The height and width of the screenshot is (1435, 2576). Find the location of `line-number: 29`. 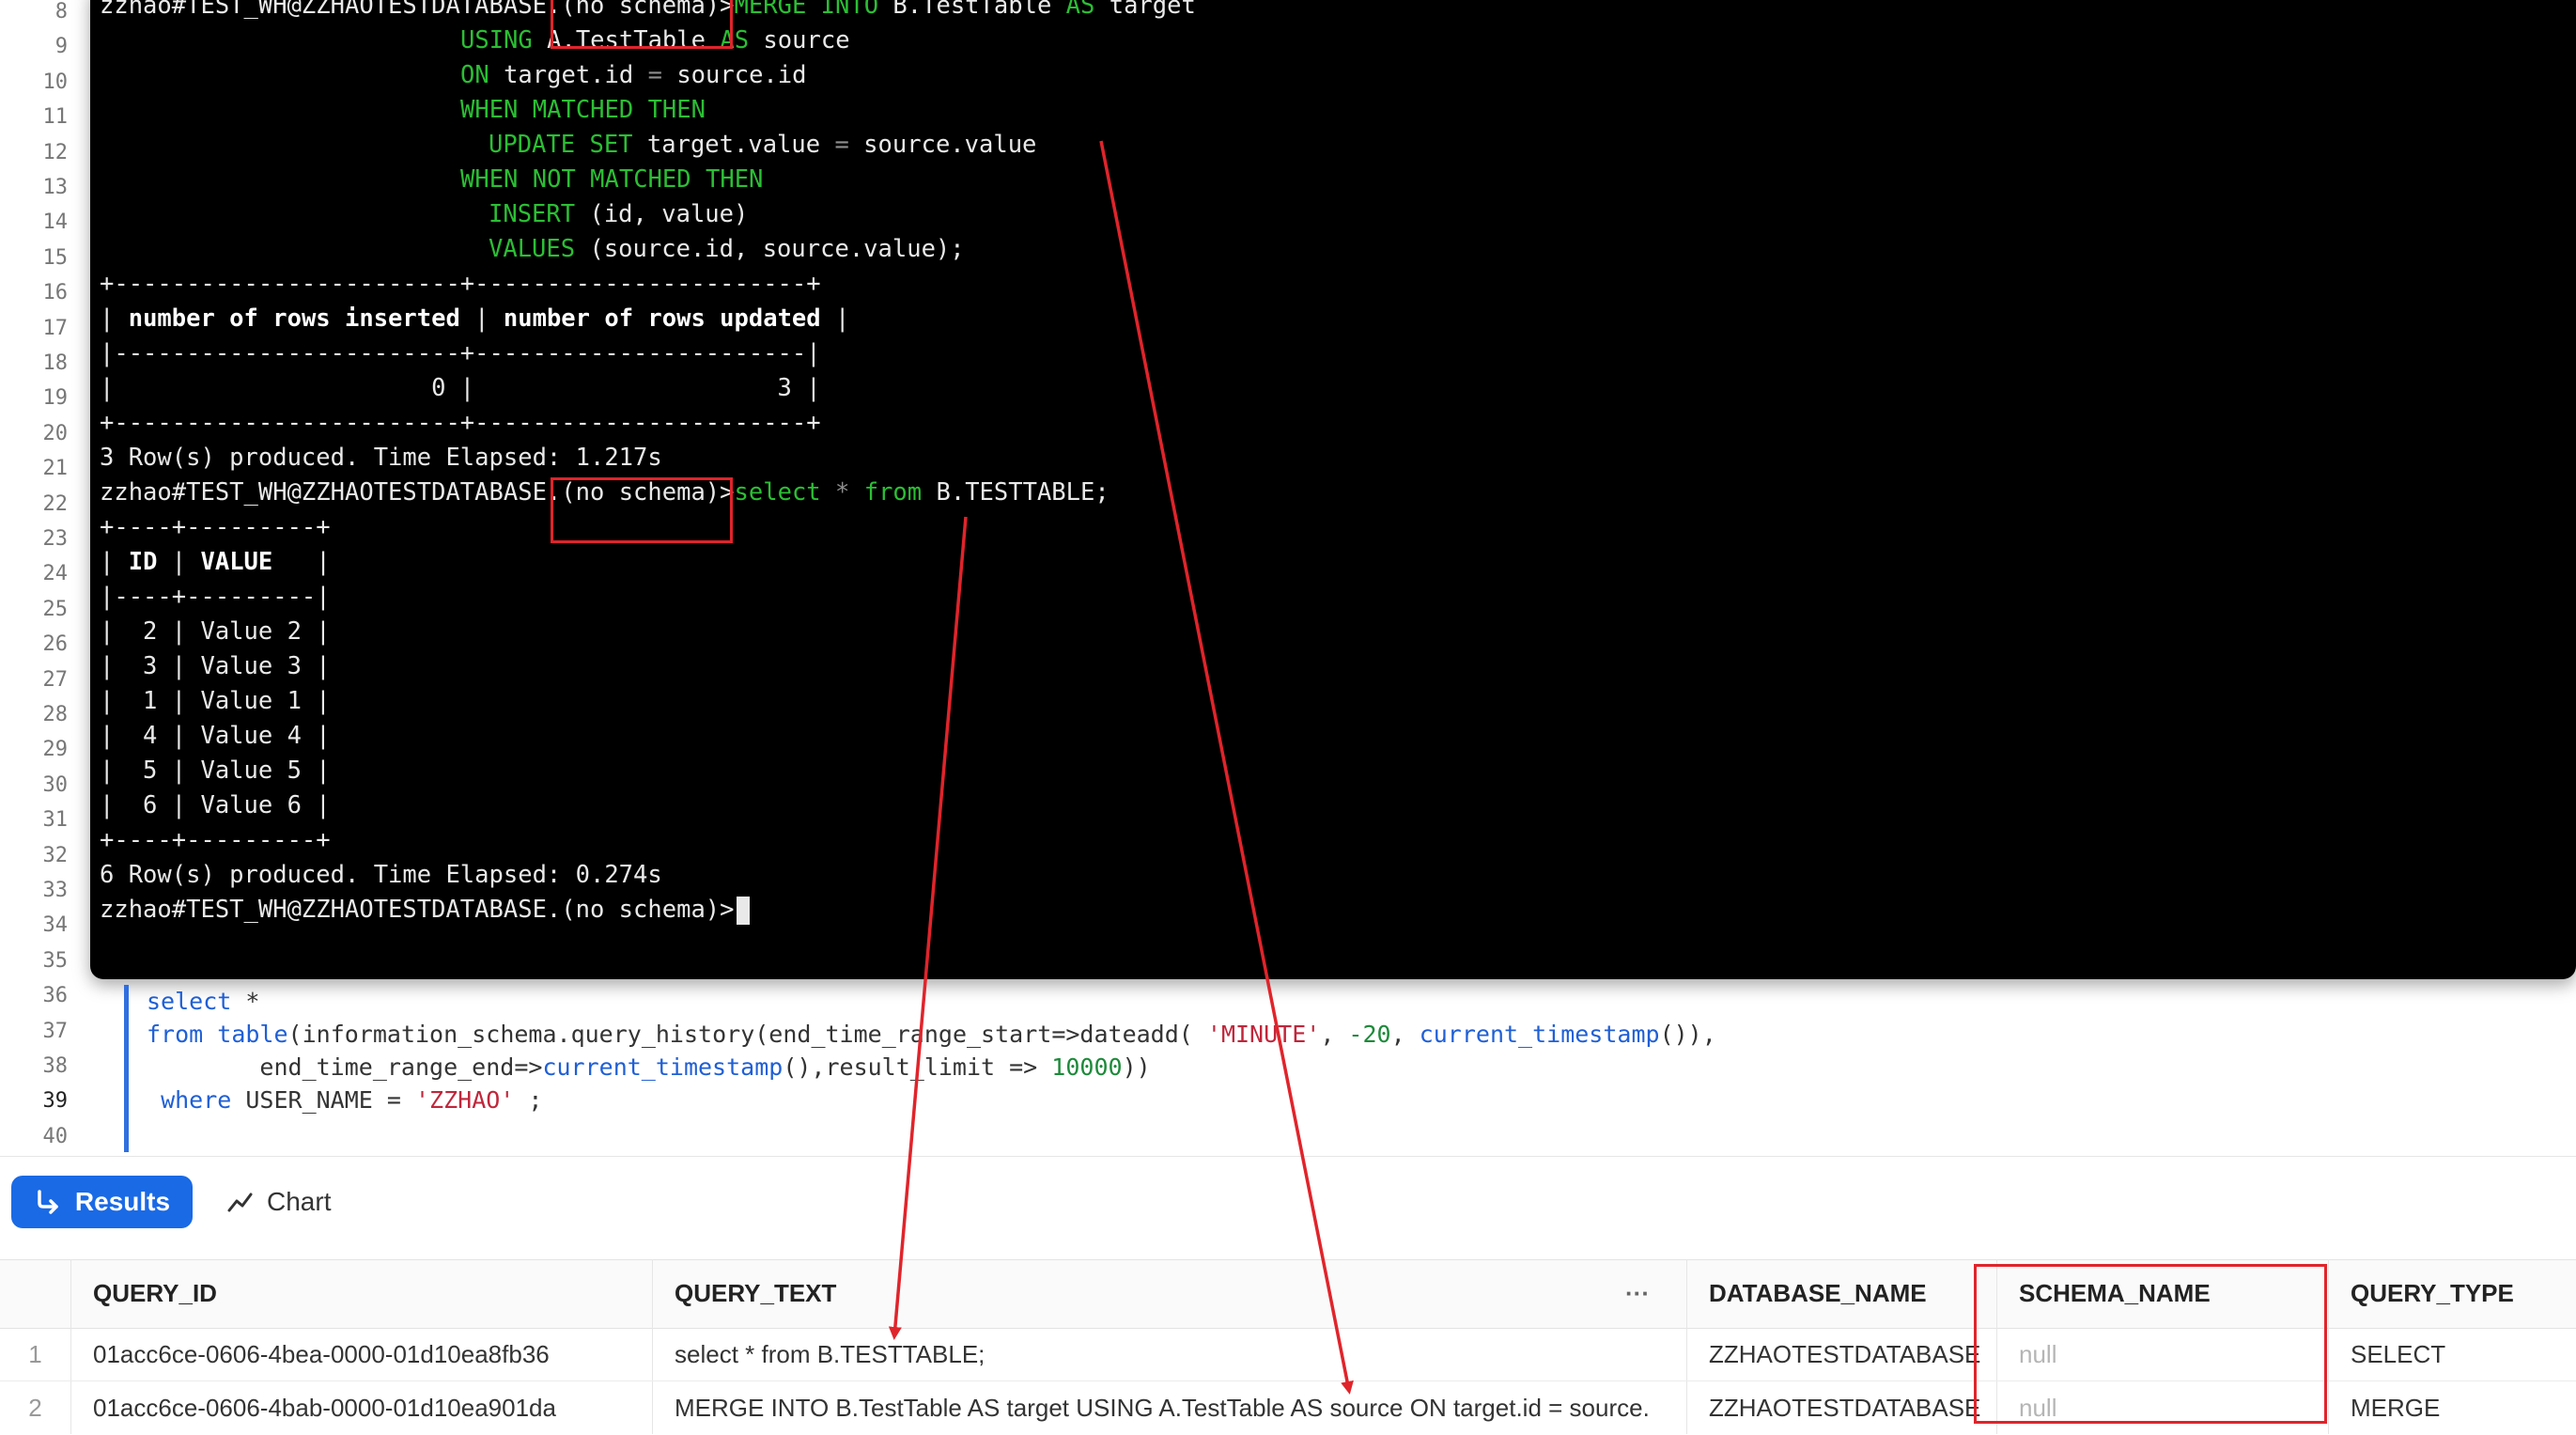

line-number: 29 is located at coordinates (56, 750).